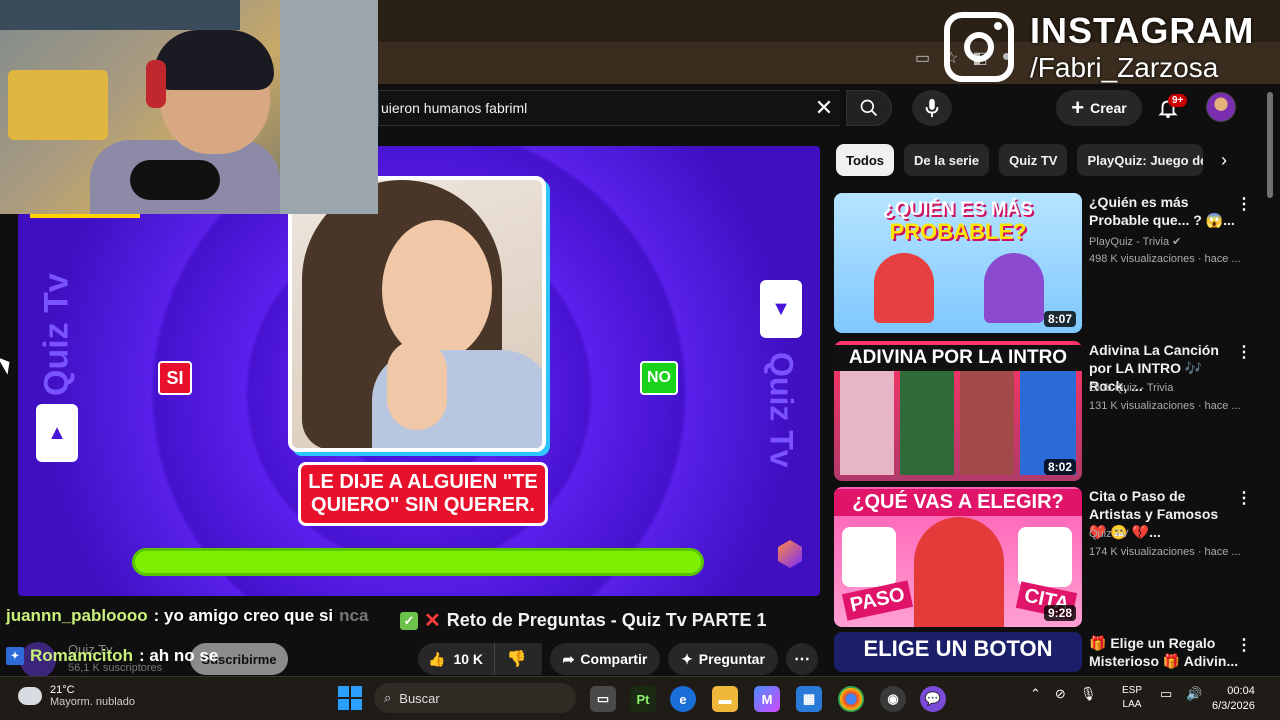 The width and height of the screenshot is (1280, 720). I want to click on chat-message: ✦ Romamcitoh : ah no se, so click(112, 656).